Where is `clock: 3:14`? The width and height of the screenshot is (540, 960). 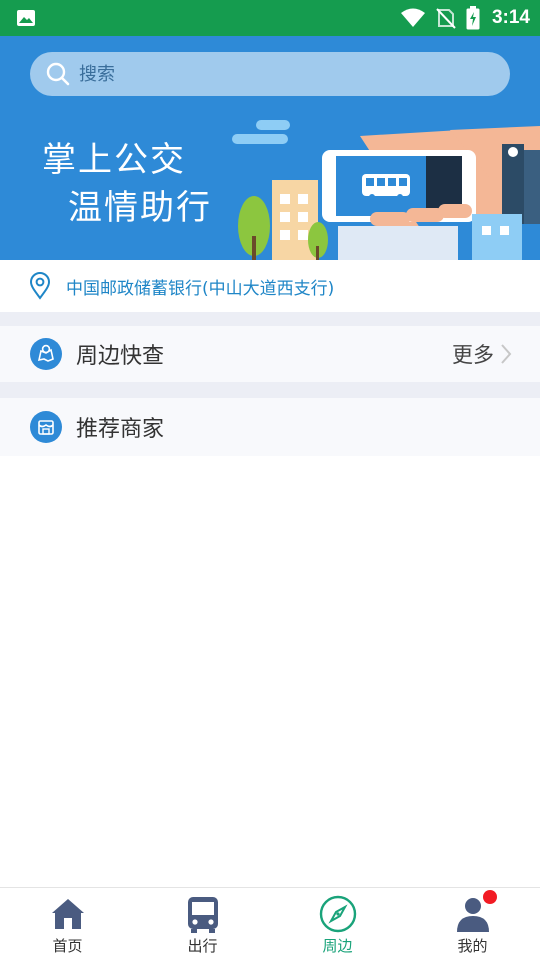 clock: 3:14 is located at coordinates (510, 17).